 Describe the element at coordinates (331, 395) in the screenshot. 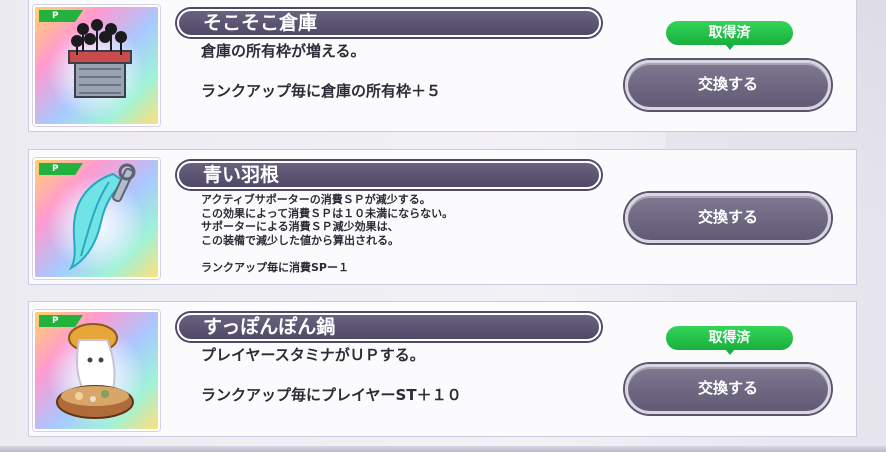

I see `description-line: ランクアップ毎にプレイヤーST＋１０` at that location.